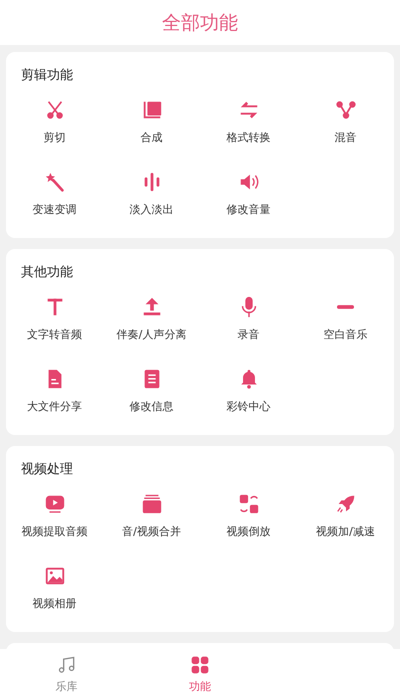 This screenshot has height=699, width=400. What do you see at coordinates (46, 75) in the screenshot?
I see `section-title: 剪辑功能` at bounding box center [46, 75].